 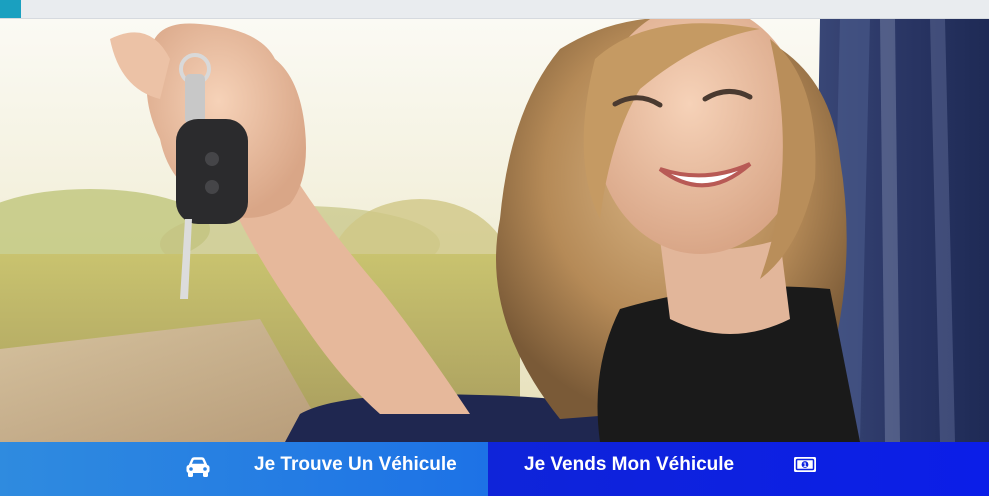 What do you see at coordinates (738, 469) in the screenshot?
I see `sell-vehicle-button: Je Vends Mon Véhicule 1` at bounding box center [738, 469].